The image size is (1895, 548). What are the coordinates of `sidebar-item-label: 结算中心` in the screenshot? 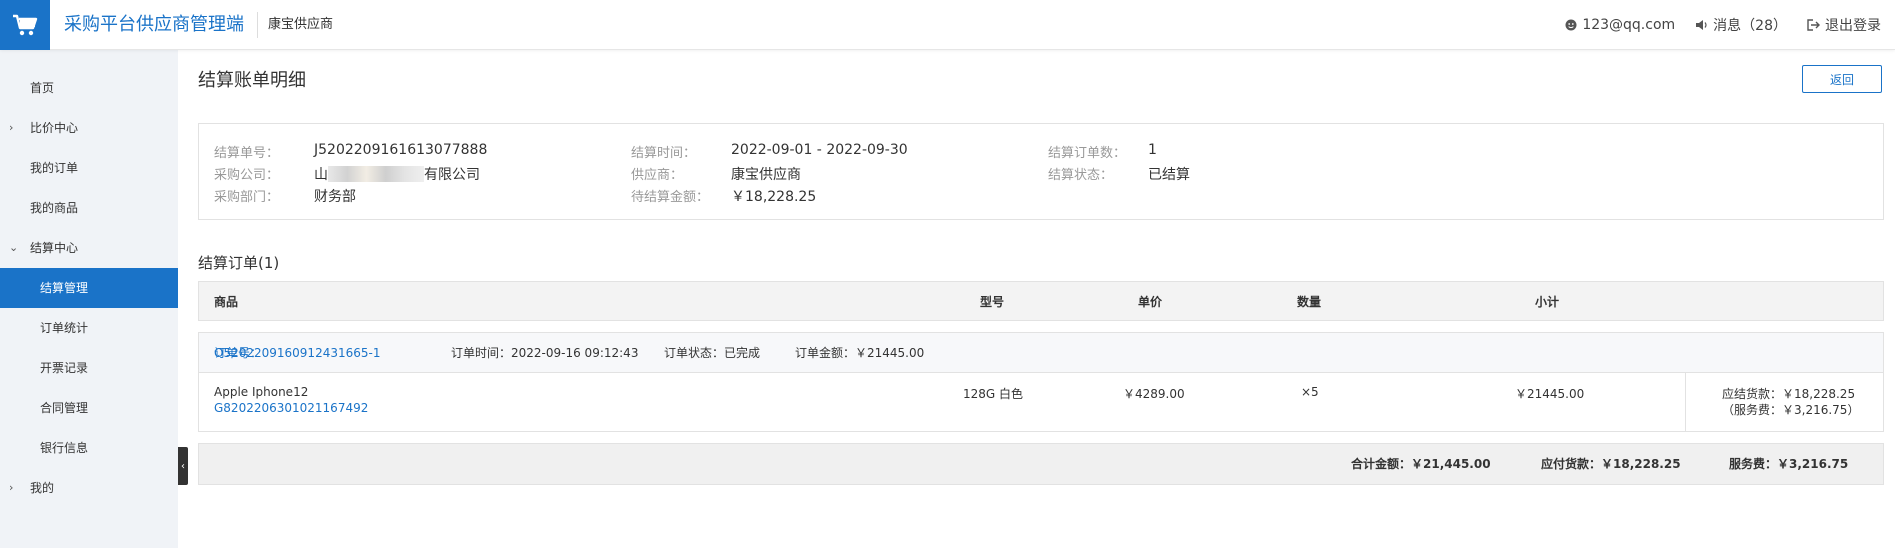 It's located at (54, 248).